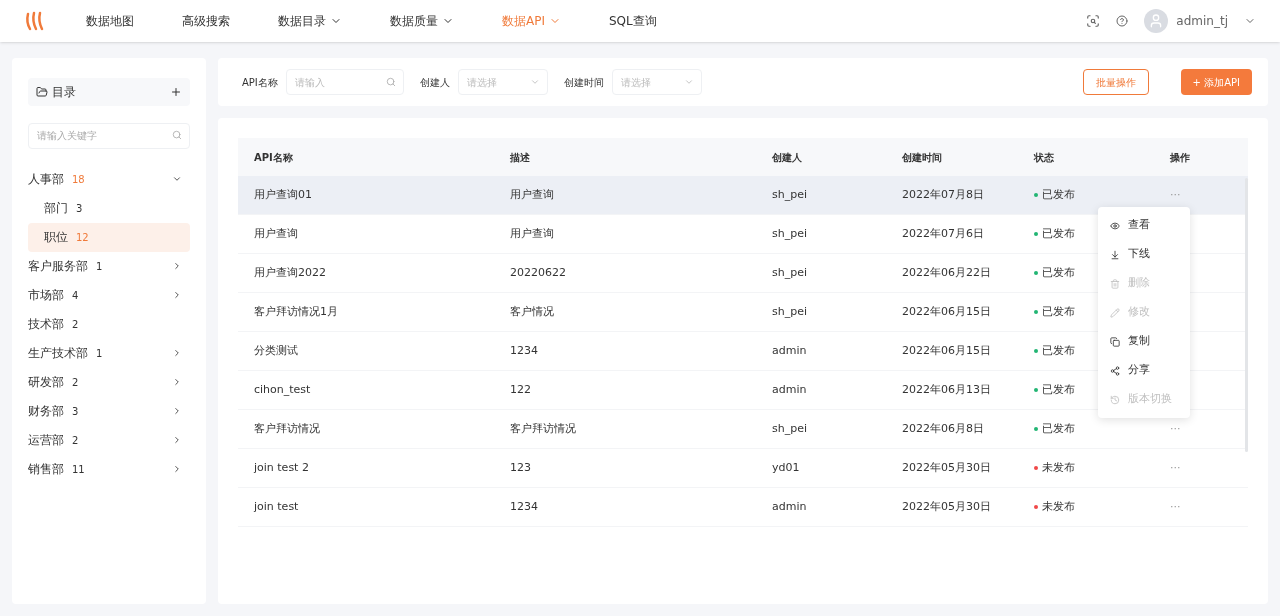 This screenshot has height=616, width=1280. I want to click on table-cell-text: 客户情况, so click(532, 311).